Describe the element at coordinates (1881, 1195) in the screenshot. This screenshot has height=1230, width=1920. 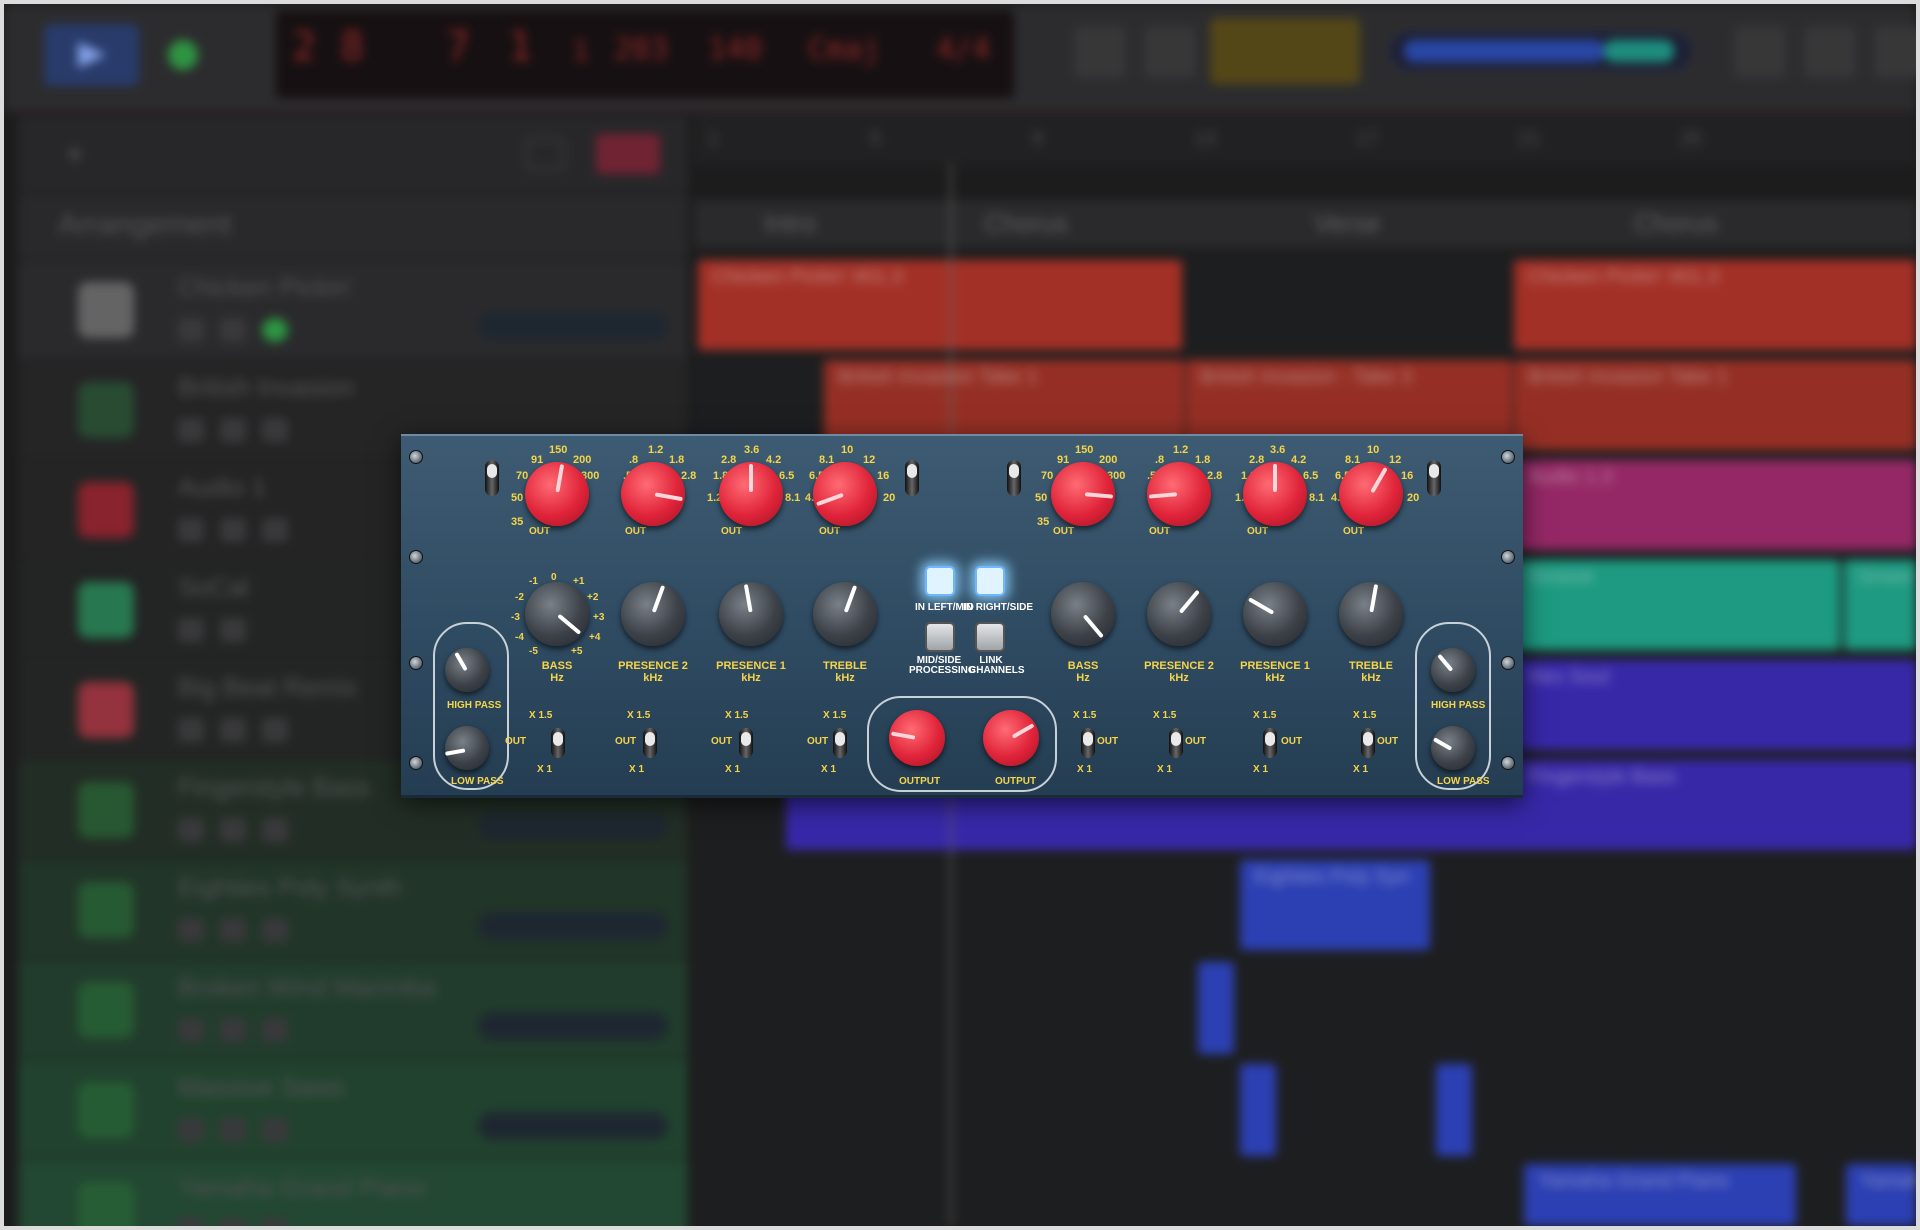
I see `region: Yamah` at that location.